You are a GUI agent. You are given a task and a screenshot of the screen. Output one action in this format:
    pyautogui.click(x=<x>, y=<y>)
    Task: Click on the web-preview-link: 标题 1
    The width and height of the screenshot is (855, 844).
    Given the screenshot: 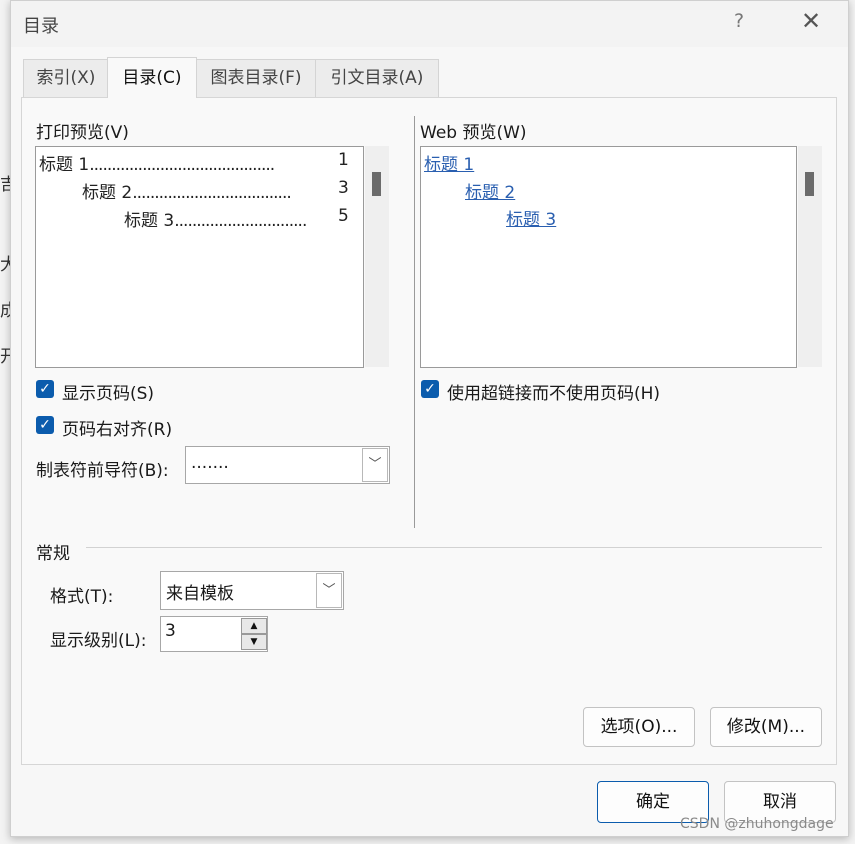 What is the action you would take?
    pyautogui.click(x=449, y=162)
    